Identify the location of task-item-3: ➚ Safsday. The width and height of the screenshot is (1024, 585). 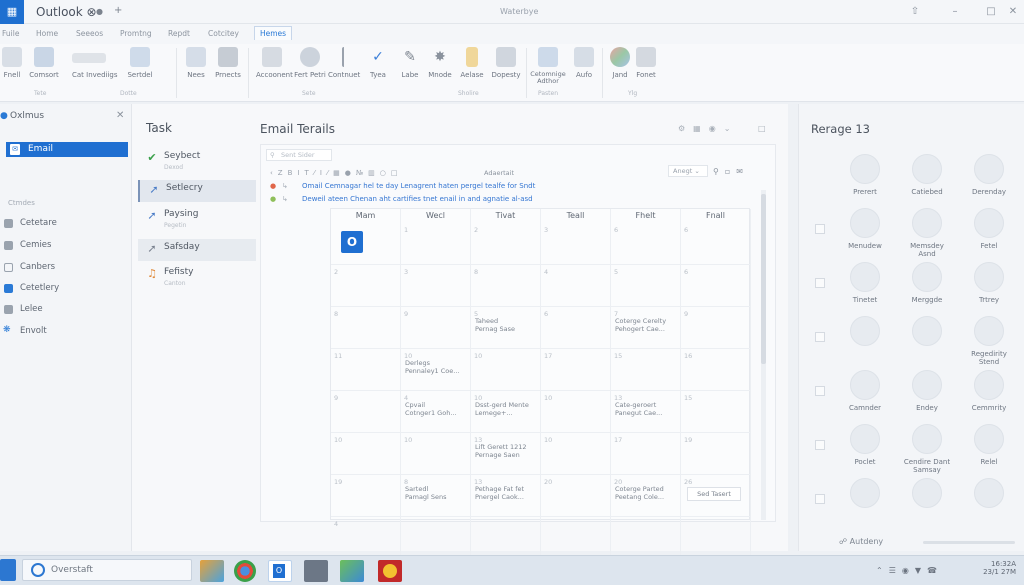
(197, 250).